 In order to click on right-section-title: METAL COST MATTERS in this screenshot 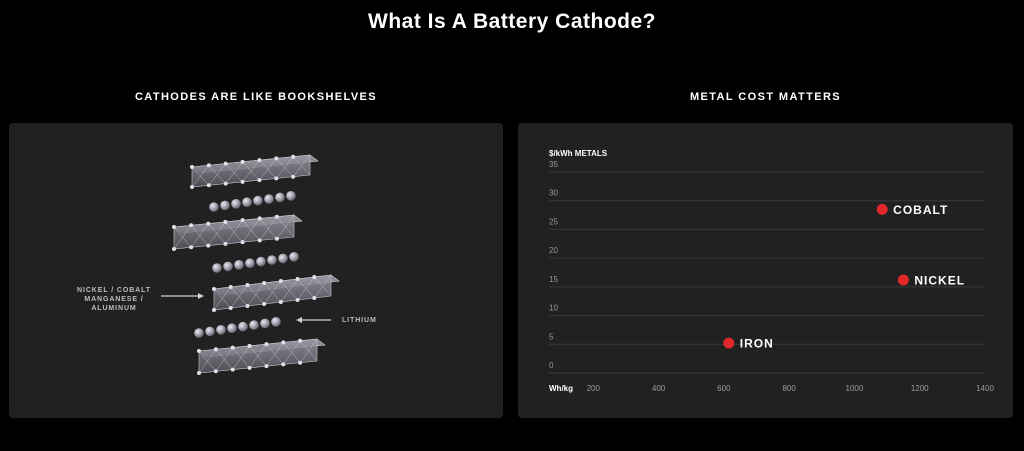, I will do `click(765, 97)`.